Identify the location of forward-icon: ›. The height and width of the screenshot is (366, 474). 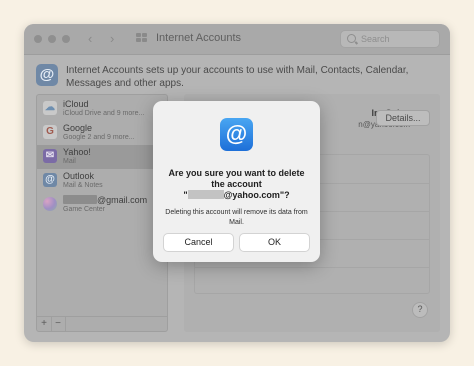
(112, 38).